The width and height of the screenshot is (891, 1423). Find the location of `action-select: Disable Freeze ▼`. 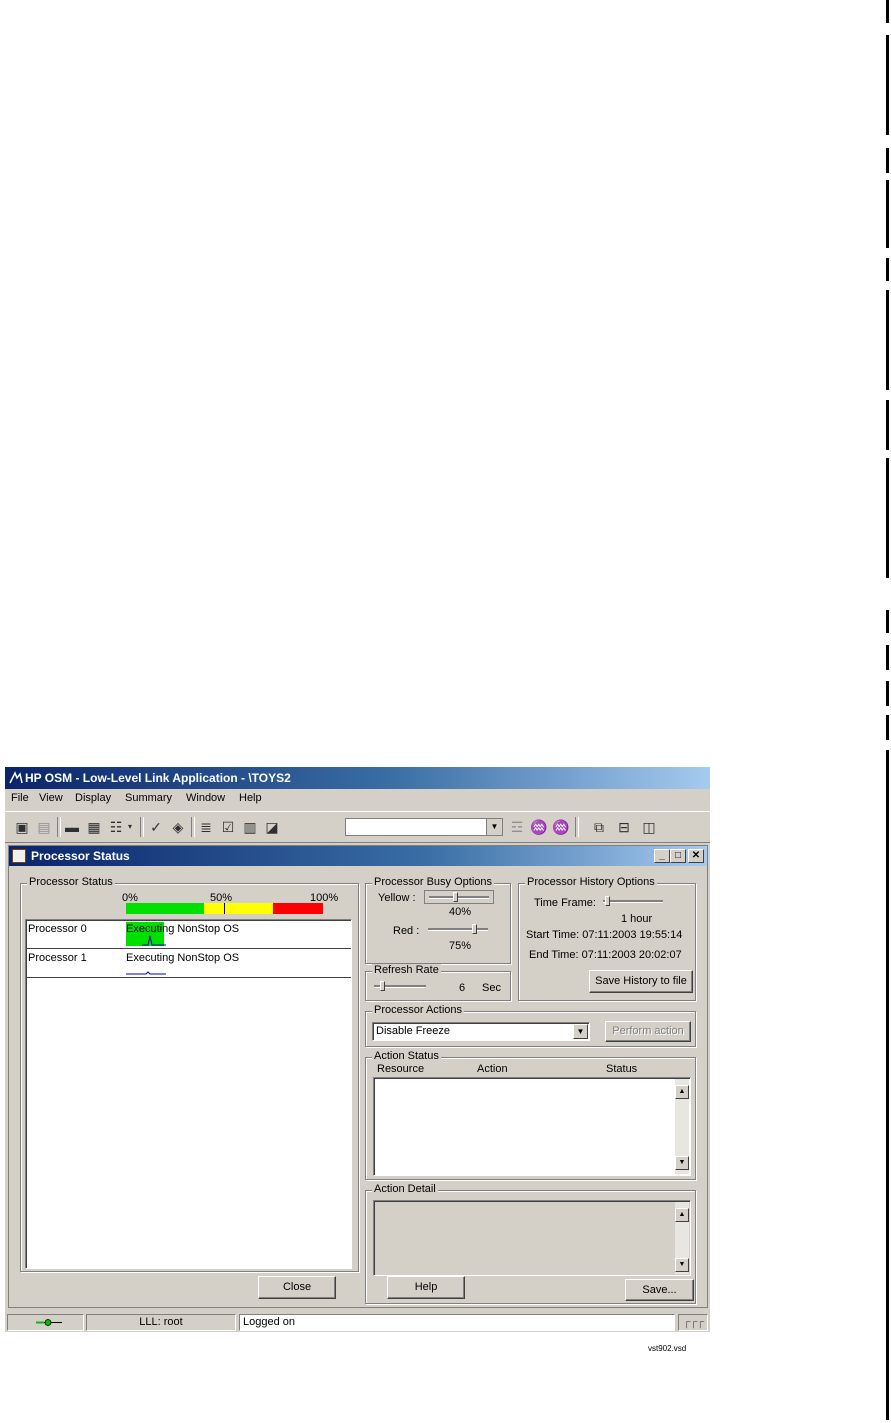

action-select: Disable Freeze ▼ is located at coordinates (481, 1031).